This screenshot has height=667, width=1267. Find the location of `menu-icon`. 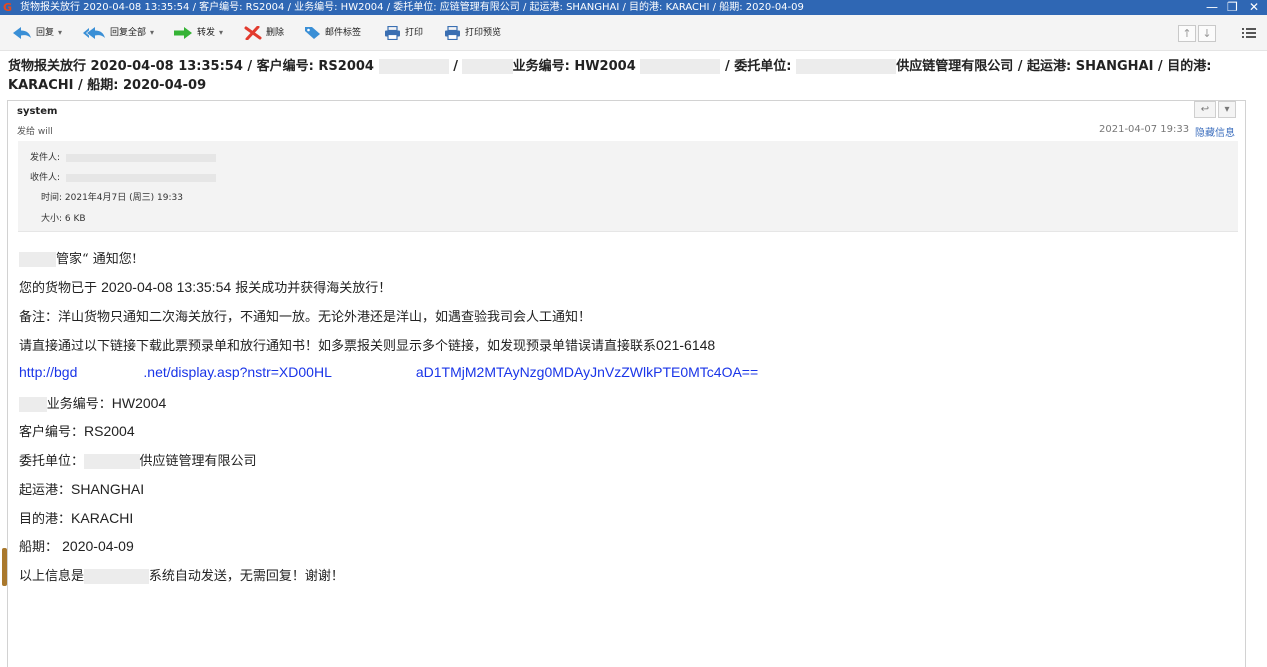

menu-icon is located at coordinates (1249, 33).